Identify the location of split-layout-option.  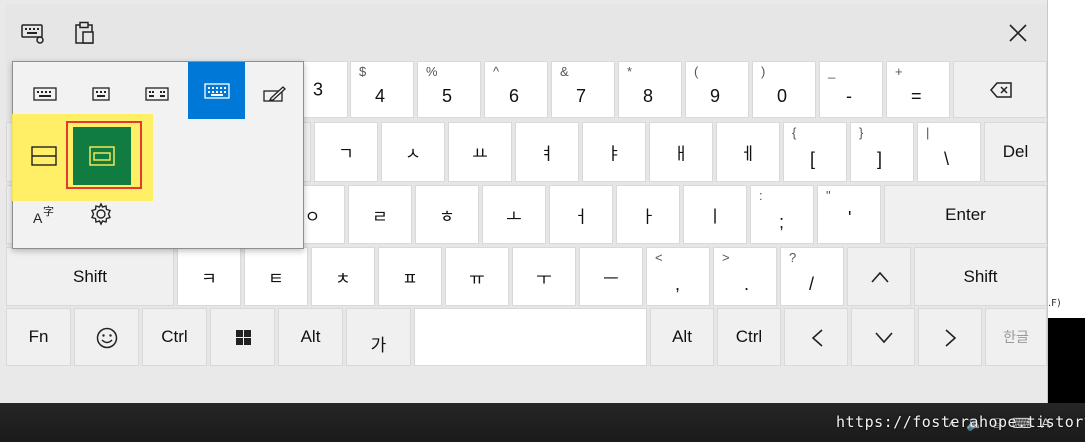
(157, 94).